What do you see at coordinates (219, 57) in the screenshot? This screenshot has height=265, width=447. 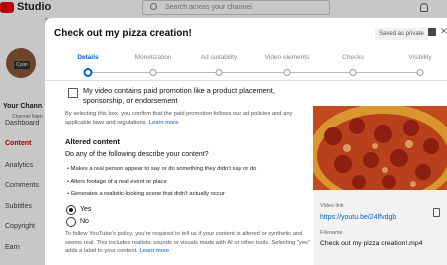 I see `step-ad-suitability: Ad suitability` at bounding box center [219, 57].